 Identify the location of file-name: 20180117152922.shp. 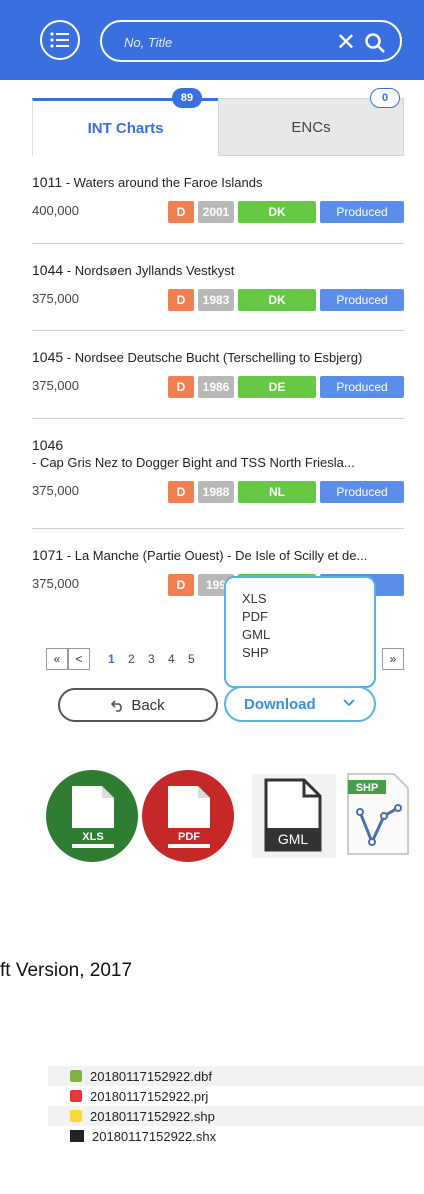
(152, 1116).